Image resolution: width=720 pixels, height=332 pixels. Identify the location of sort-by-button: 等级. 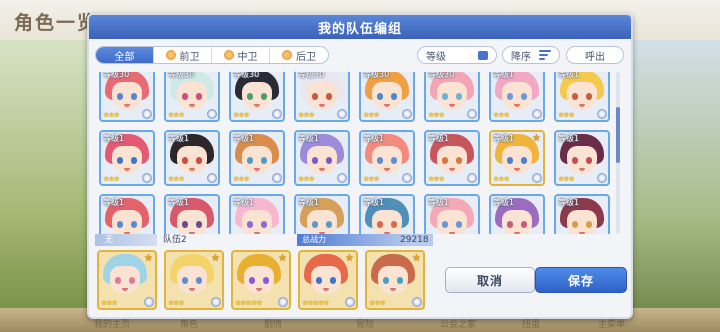
(457, 55).